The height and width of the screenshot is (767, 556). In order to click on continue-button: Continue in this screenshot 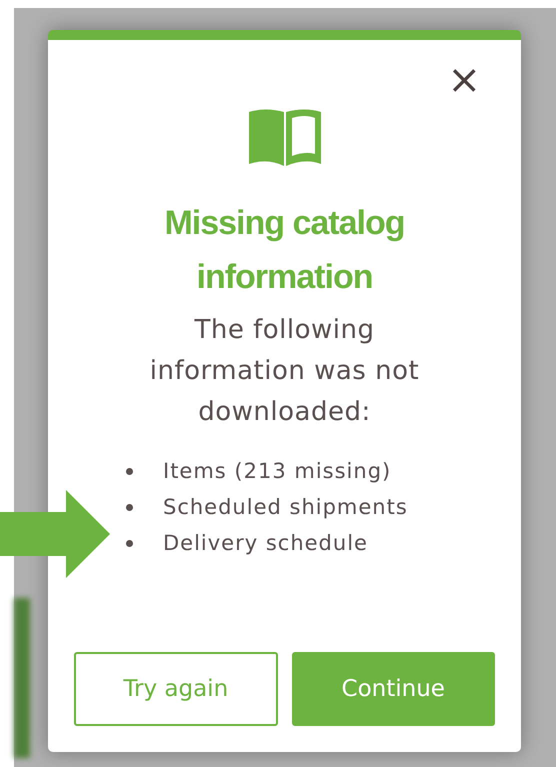, I will do `click(393, 689)`.